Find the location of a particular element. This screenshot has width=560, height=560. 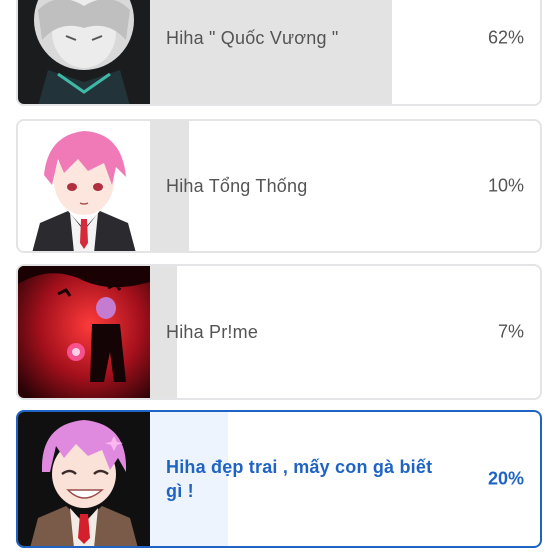

option-percent: 7% is located at coordinates (510, 331).